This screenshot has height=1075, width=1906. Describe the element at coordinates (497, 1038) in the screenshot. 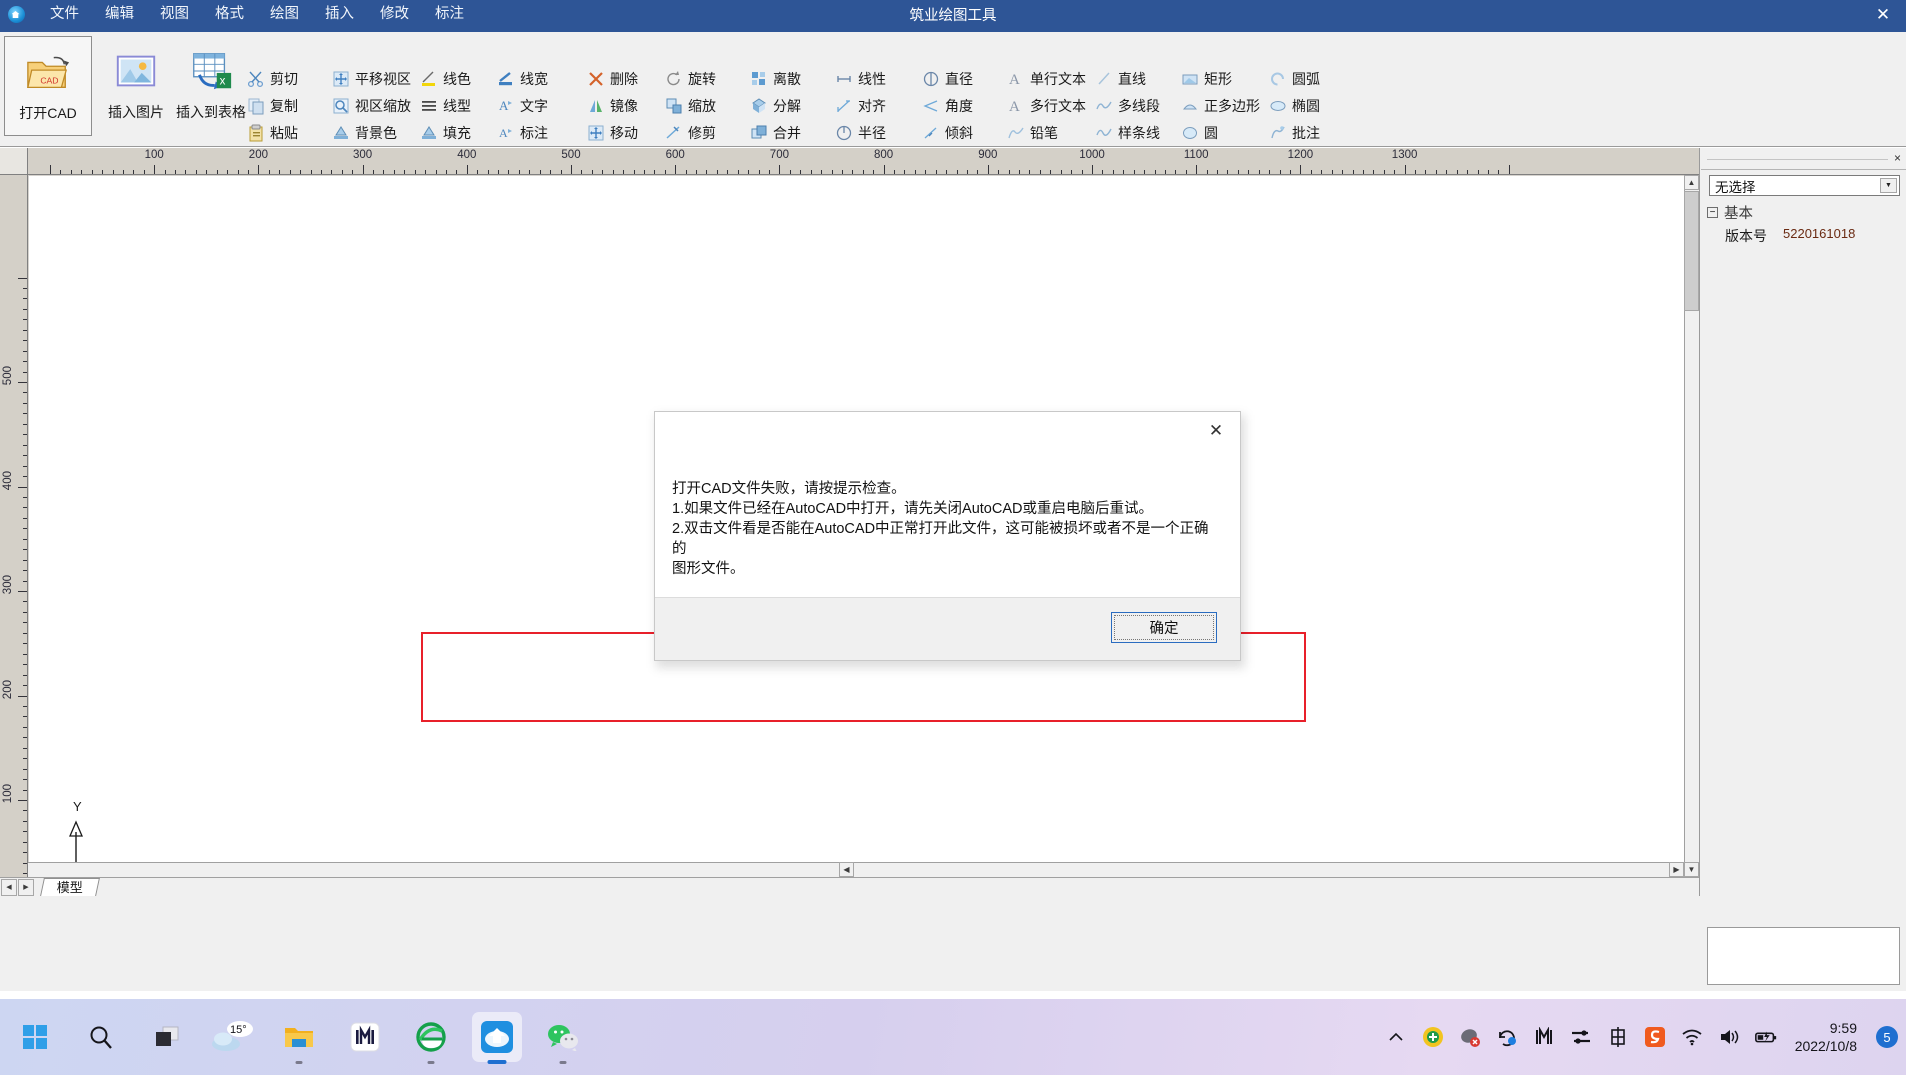

I see `zhuye-cad-app-icon` at that location.